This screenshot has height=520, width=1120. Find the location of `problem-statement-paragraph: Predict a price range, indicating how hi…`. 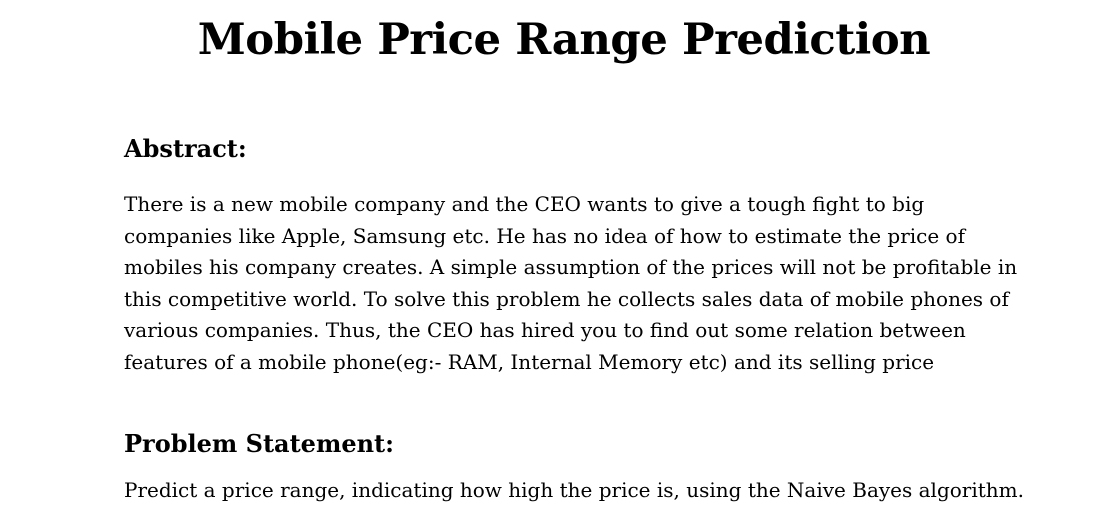

problem-statement-paragraph: Predict a price range, indicating how hi… is located at coordinates (574, 491).